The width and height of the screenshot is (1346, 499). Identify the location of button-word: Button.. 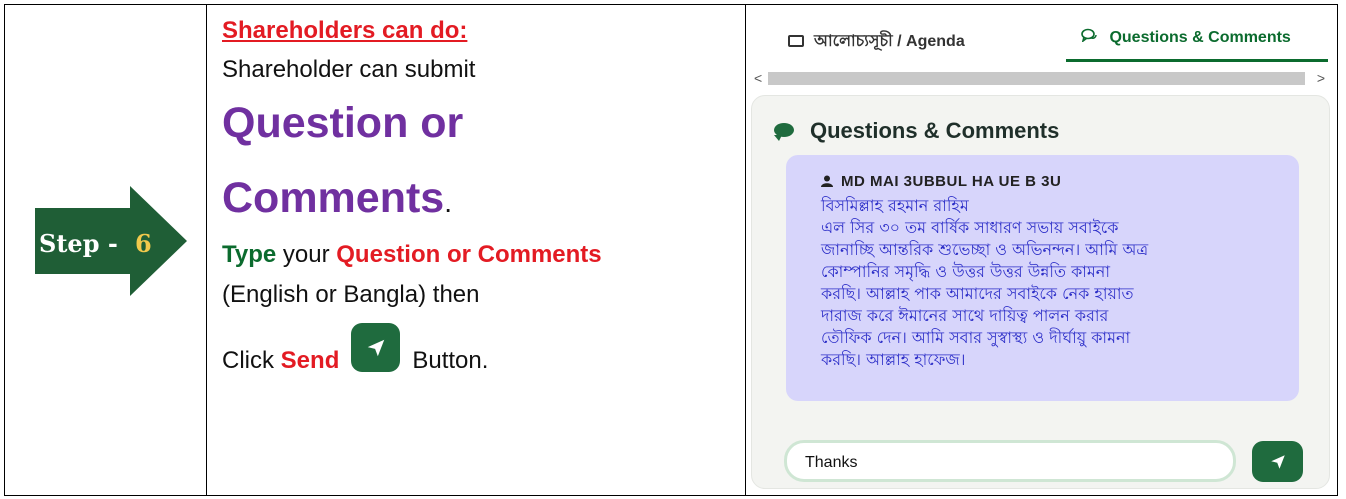
(450, 360).